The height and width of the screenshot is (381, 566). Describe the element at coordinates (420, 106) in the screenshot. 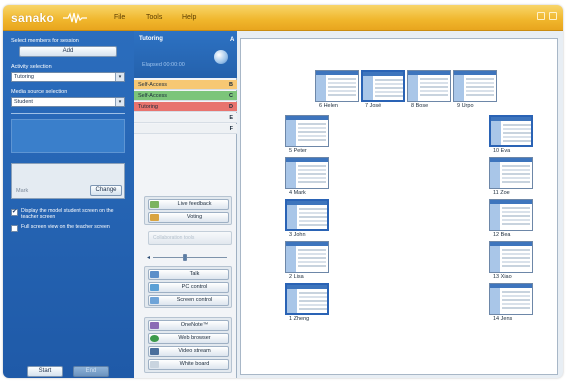

I see `student-name: 8 Bose` at that location.